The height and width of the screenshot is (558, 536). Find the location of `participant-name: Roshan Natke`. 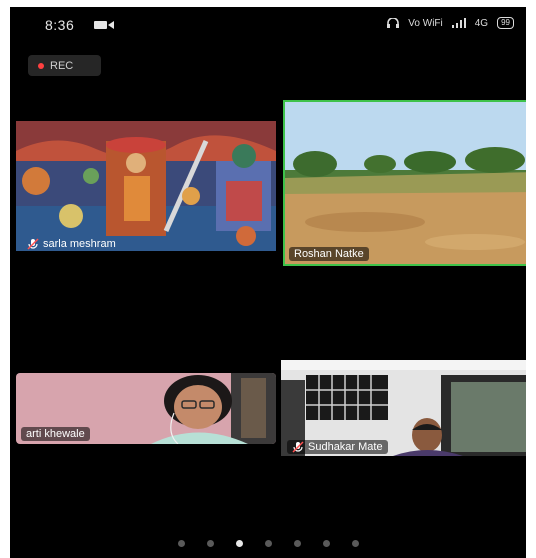

participant-name: Roshan Natke is located at coordinates (329, 254).